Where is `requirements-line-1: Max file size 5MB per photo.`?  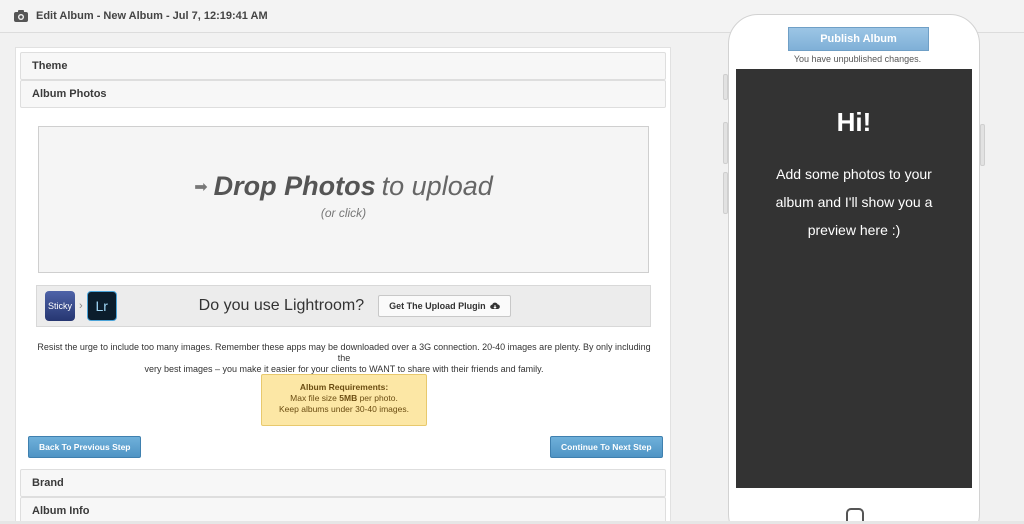 requirements-line-1: Max file size 5MB per photo. is located at coordinates (344, 398).